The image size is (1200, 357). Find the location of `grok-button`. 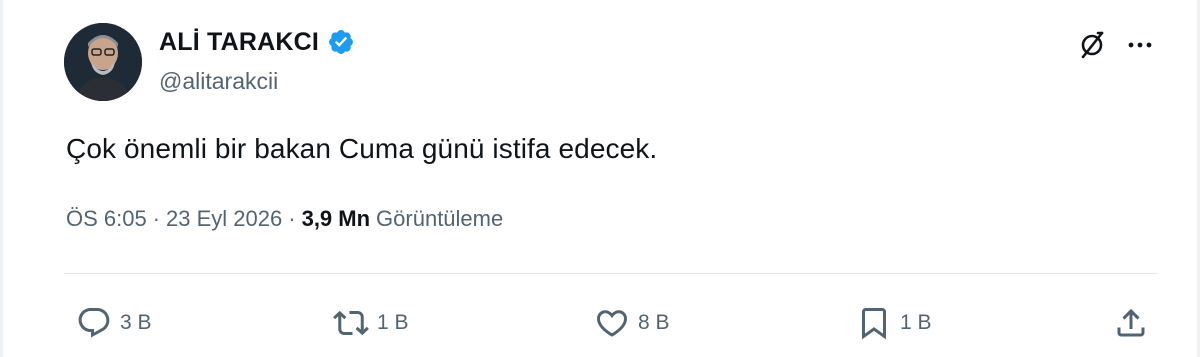

grok-button is located at coordinates (1092, 45).